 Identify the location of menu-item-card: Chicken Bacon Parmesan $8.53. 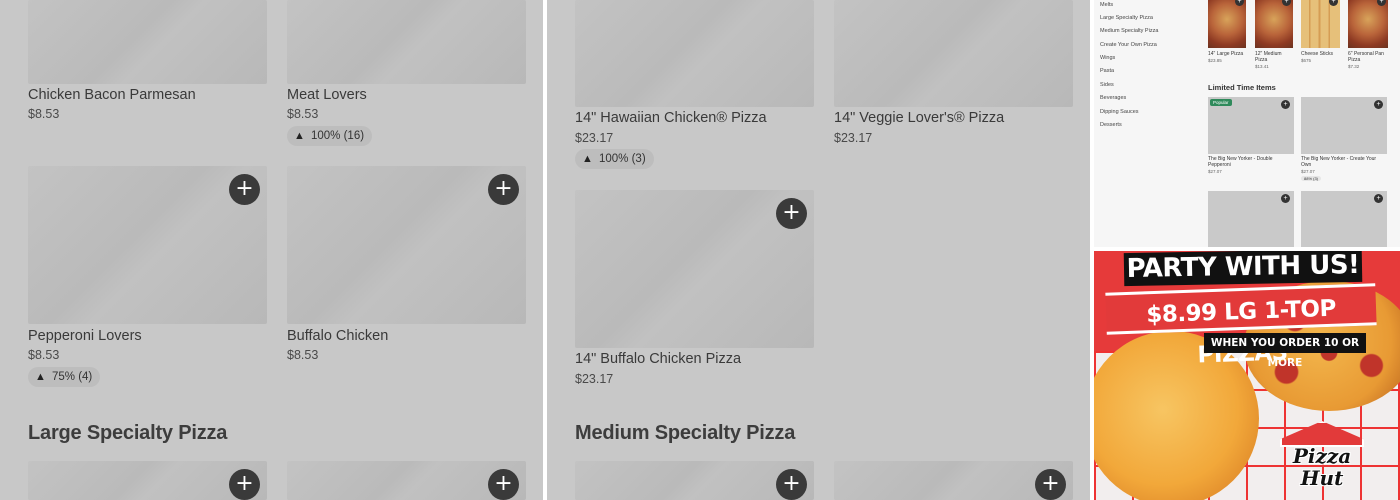
(147, 75).